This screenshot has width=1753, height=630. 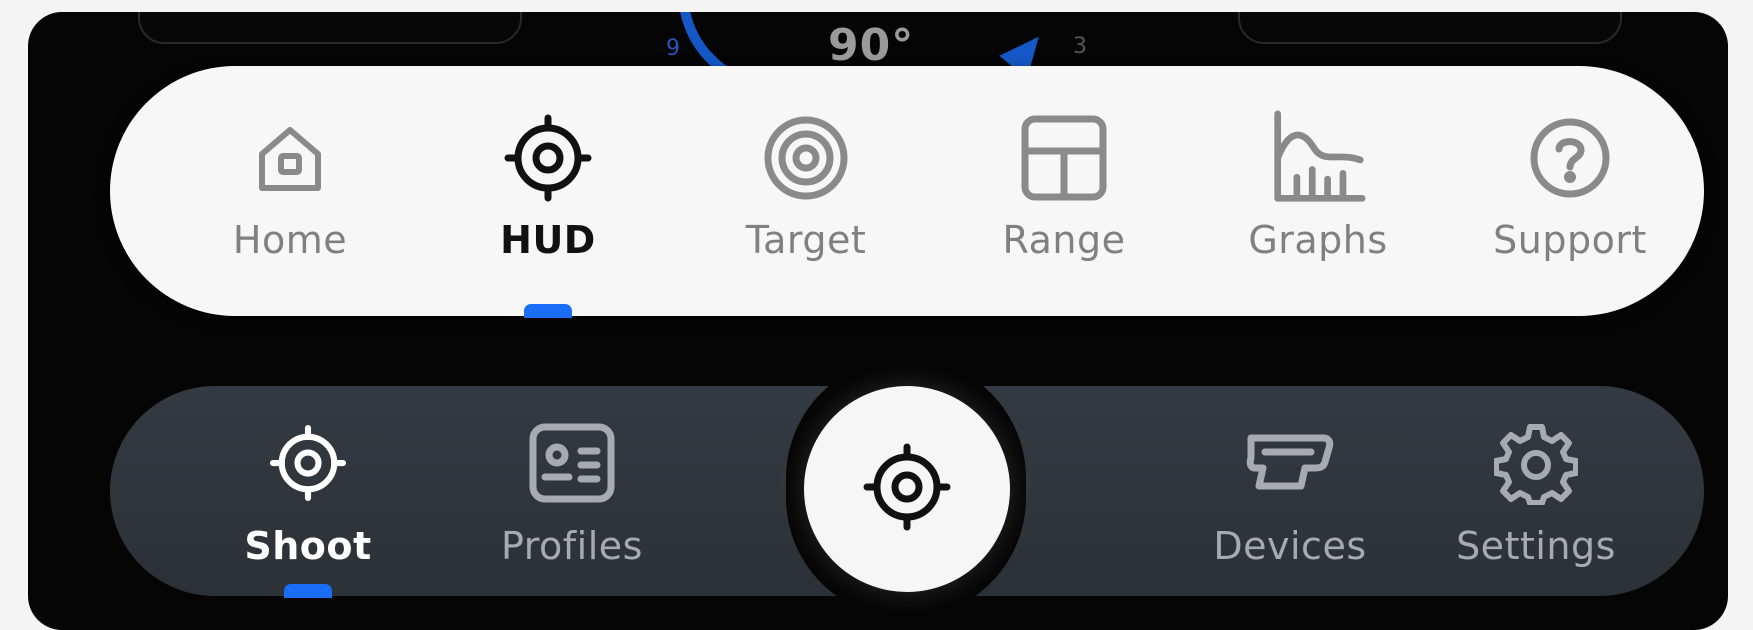 I want to click on hud-tick-right: 3, so click(x=1080, y=46).